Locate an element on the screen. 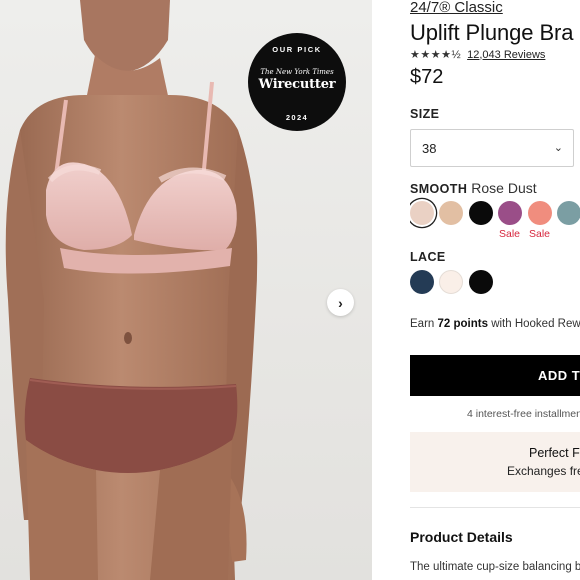  reviews-link: 12,043 Reviews is located at coordinates (506, 55).